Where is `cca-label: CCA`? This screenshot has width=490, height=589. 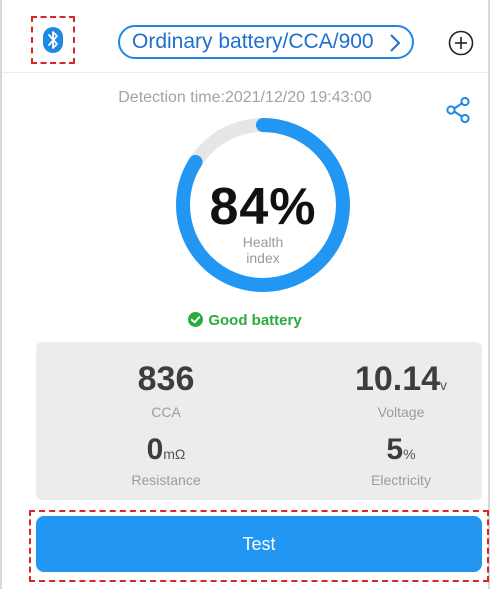 cca-label: CCA is located at coordinates (166, 412).